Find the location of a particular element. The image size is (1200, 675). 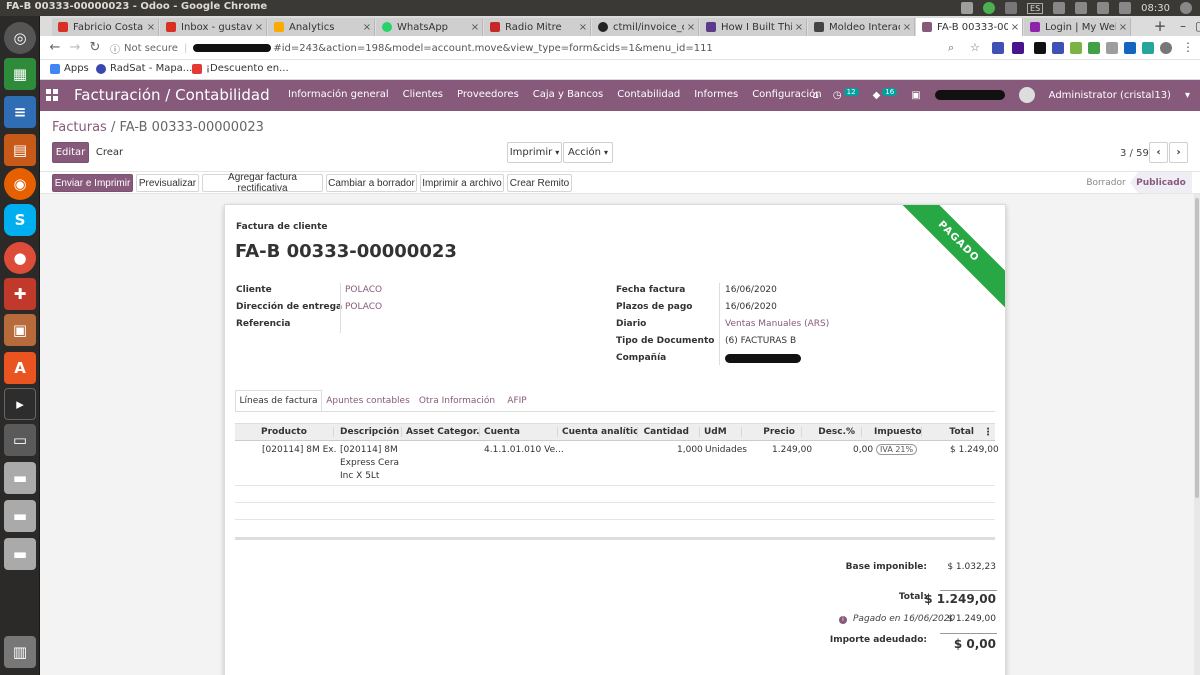

spreadsheet-icon: ▦ is located at coordinates (20, 74).